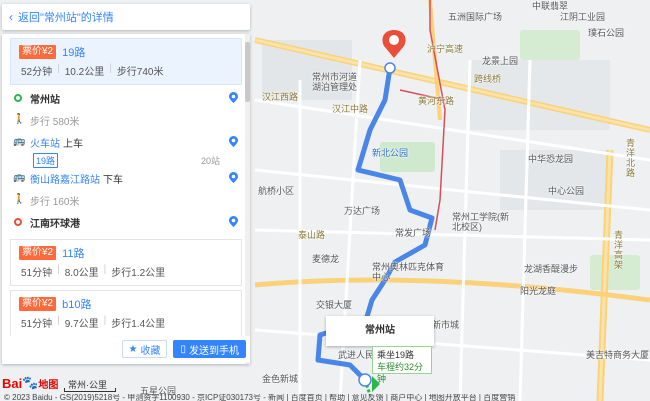 The image size is (650, 401). Describe the element at coordinates (280, 97) in the screenshot. I see `road-label: 汉江西路` at that location.